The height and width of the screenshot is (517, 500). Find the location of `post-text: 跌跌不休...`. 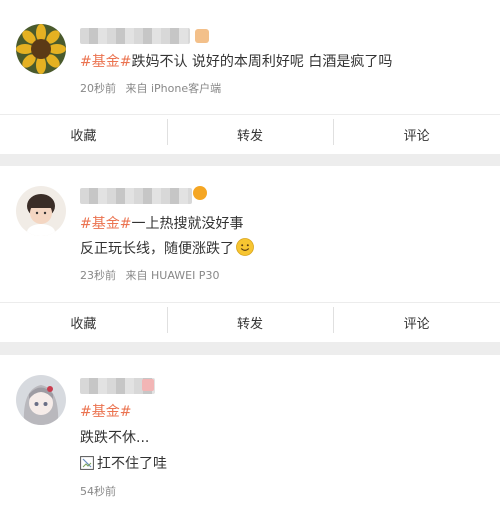

post-text: 跌跌不休... is located at coordinates (115, 438).